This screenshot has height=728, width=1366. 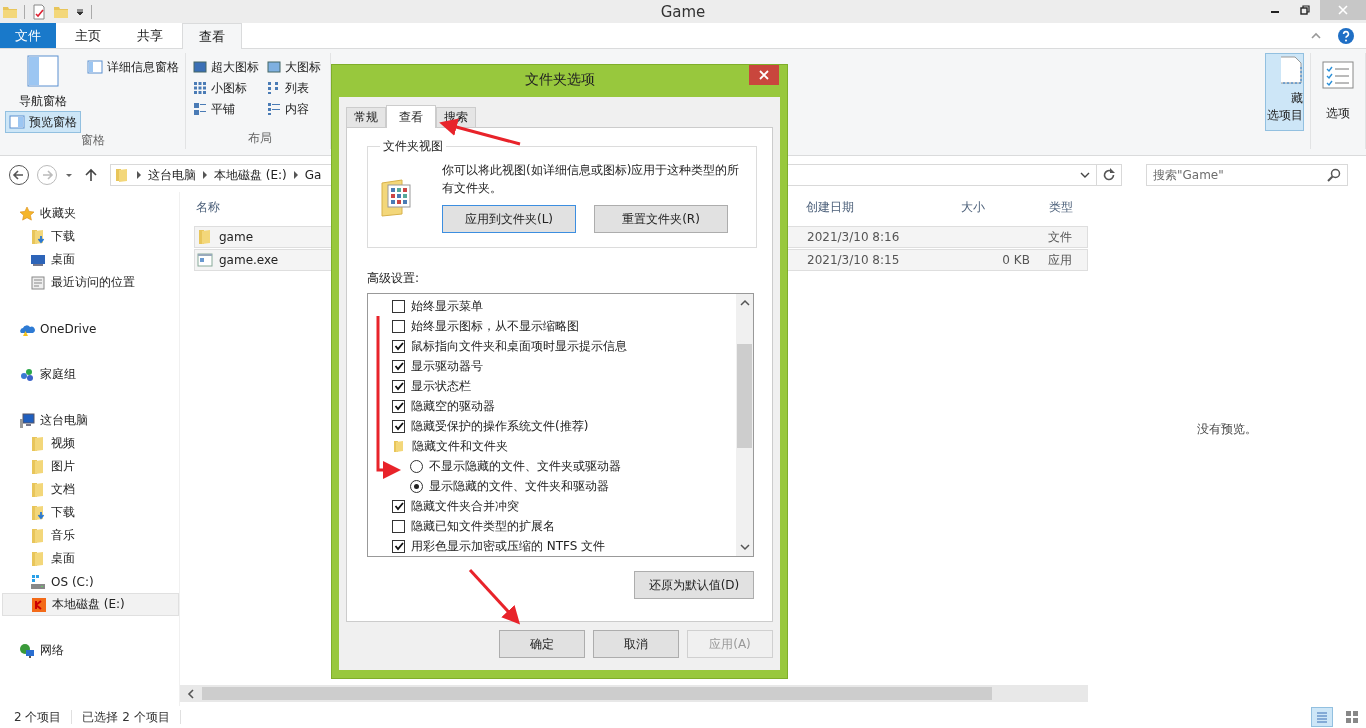 What do you see at coordinates (90, 604) in the screenshot?
I see `navigation-item: 本地磁盘 (E:)` at bounding box center [90, 604].